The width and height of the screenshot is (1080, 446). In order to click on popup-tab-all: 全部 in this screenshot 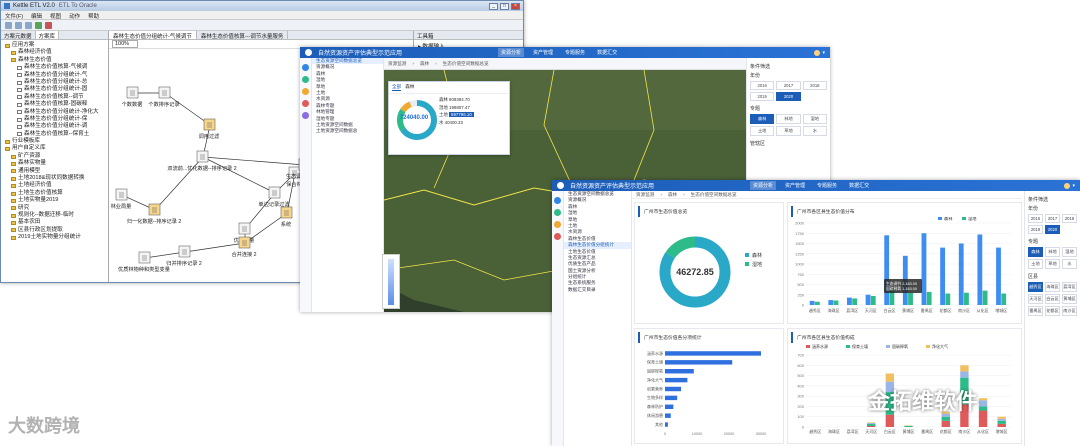, I will do `click(397, 87)`.